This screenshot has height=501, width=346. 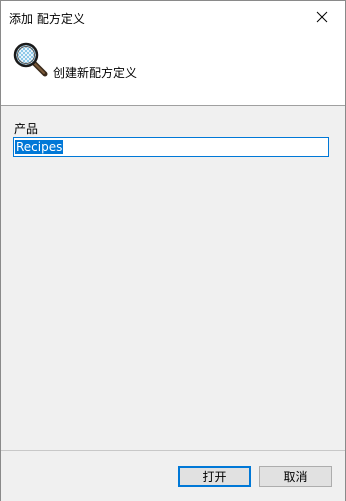 What do you see at coordinates (171, 147) in the screenshot?
I see `product-input: Recipes` at bounding box center [171, 147].